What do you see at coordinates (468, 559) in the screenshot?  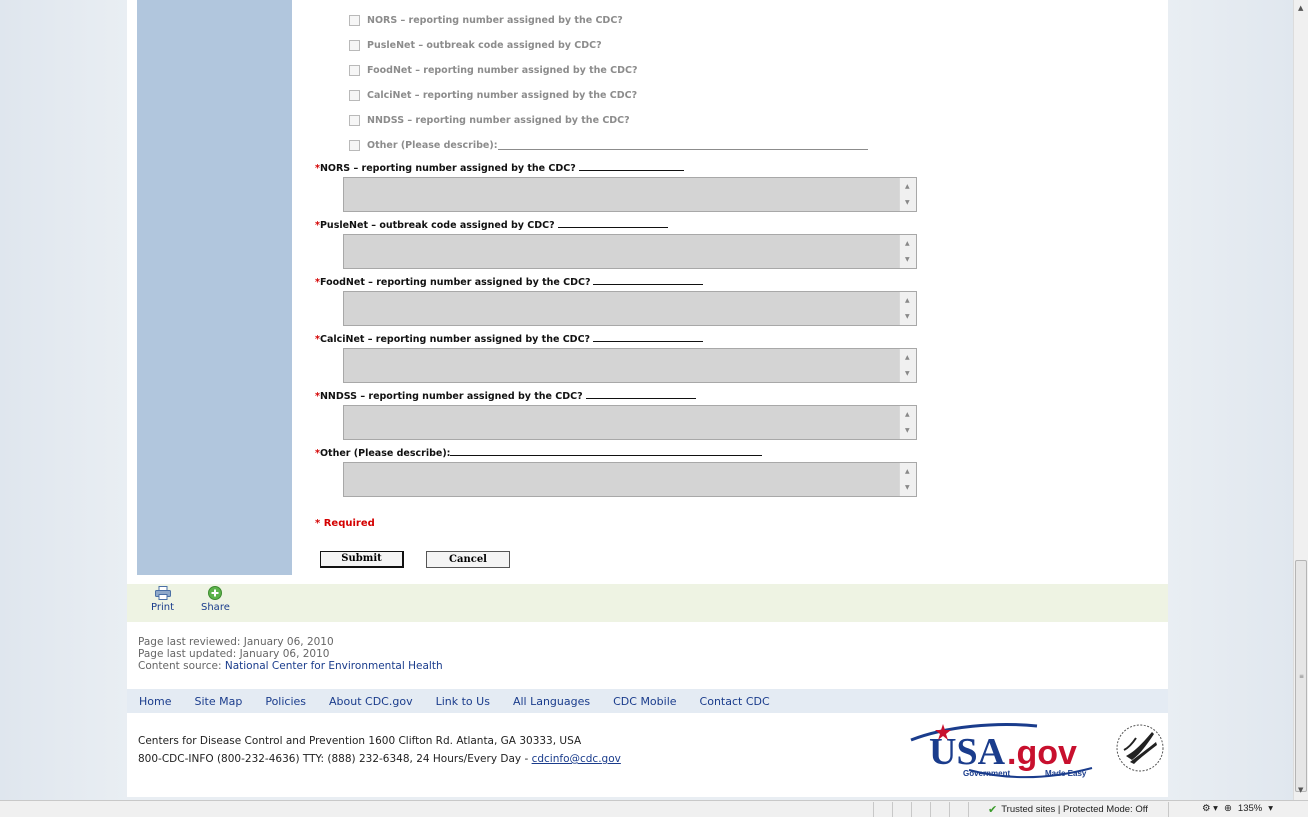 I see `cancel-button: Cancel` at bounding box center [468, 559].